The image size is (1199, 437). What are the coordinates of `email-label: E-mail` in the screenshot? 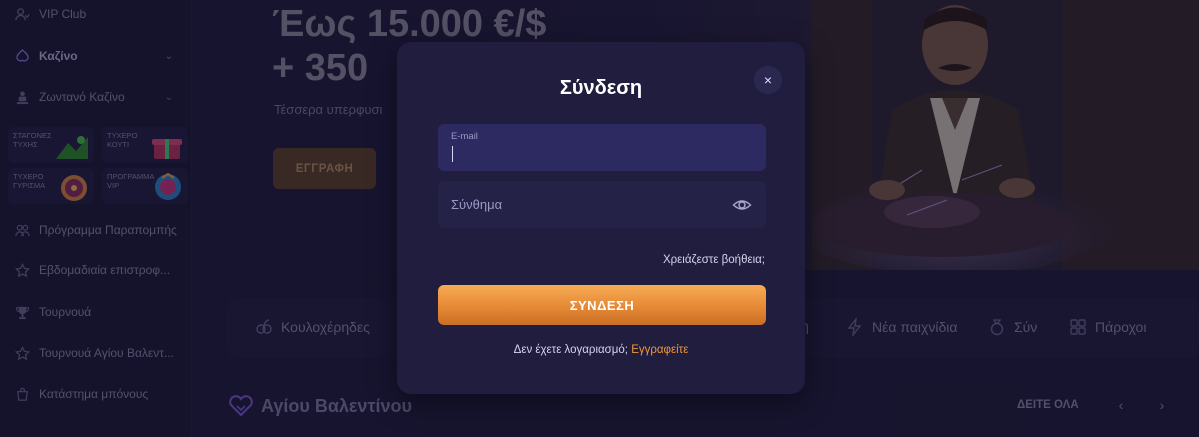 It's located at (464, 136).